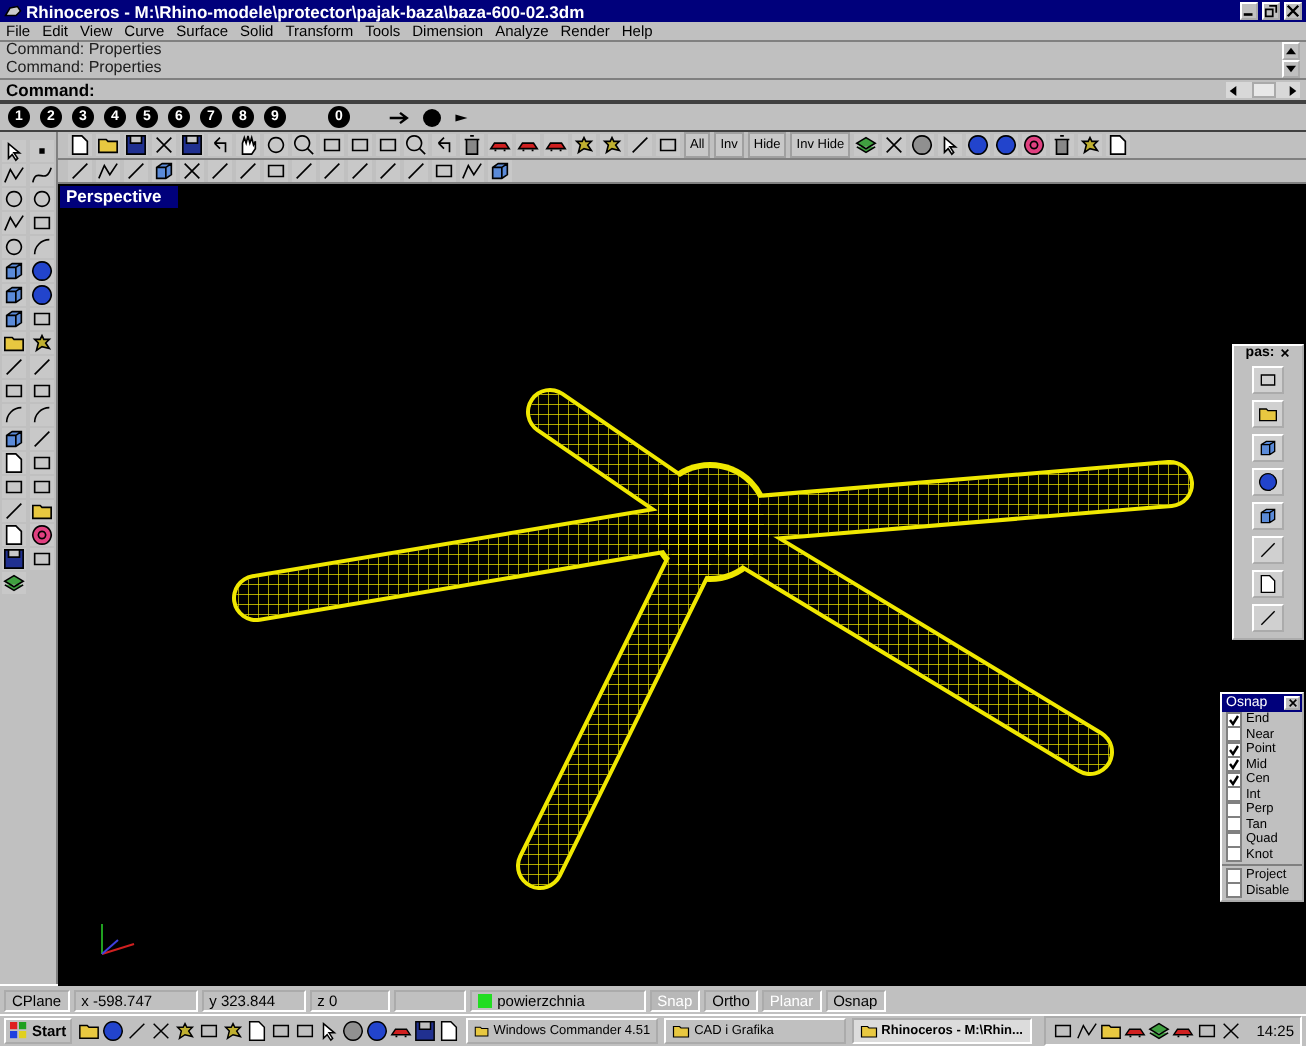 The height and width of the screenshot is (1046, 1306). Describe the element at coordinates (1271, 11) in the screenshot. I see `restore-button` at that location.